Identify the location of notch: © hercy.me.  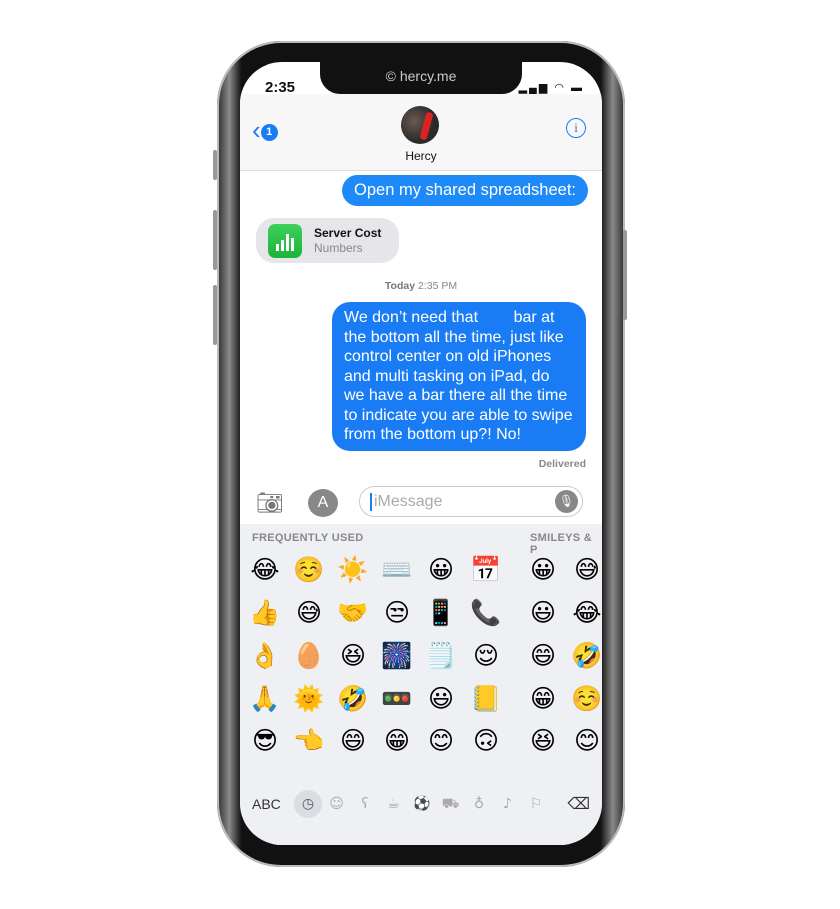
(421, 78).